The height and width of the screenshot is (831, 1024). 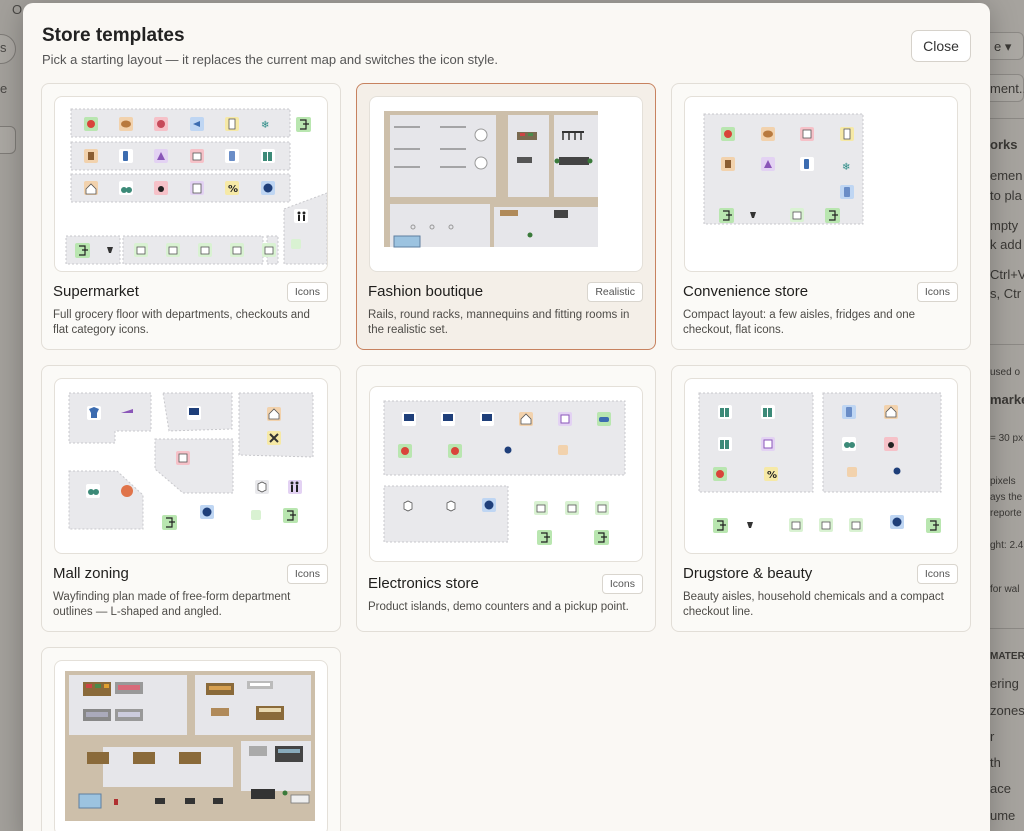 What do you see at coordinates (1005, 372) in the screenshot?
I see `bg-right-text: used o` at bounding box center [1005, 372].